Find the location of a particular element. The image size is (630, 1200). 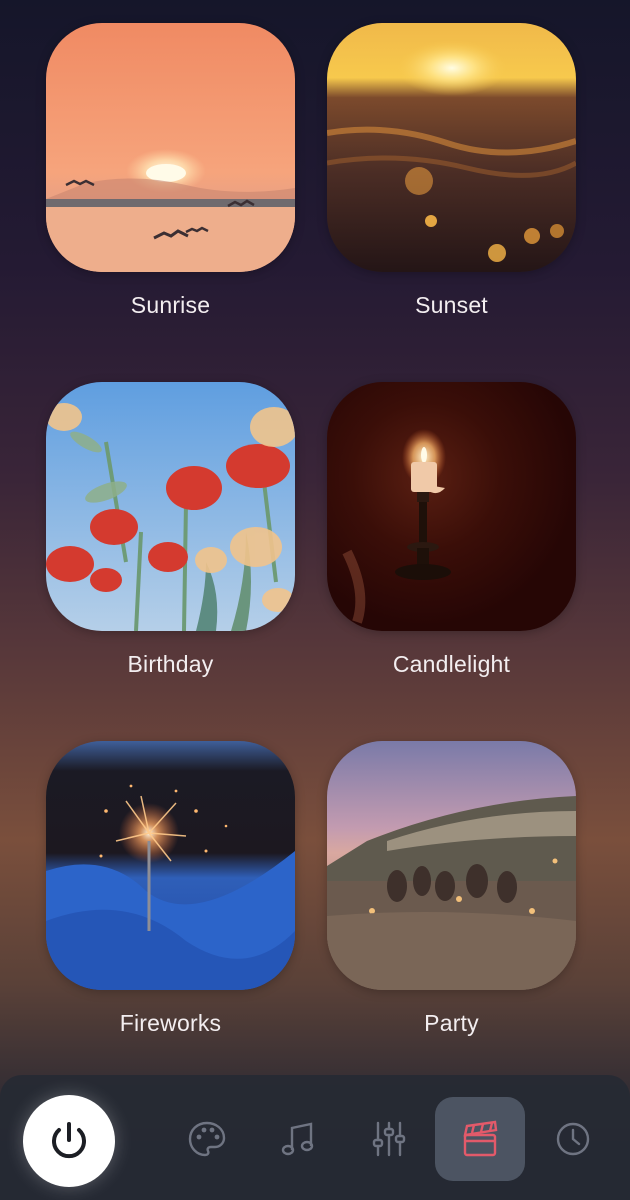

nav-adjust-button is located at coordinates (389, 1139).